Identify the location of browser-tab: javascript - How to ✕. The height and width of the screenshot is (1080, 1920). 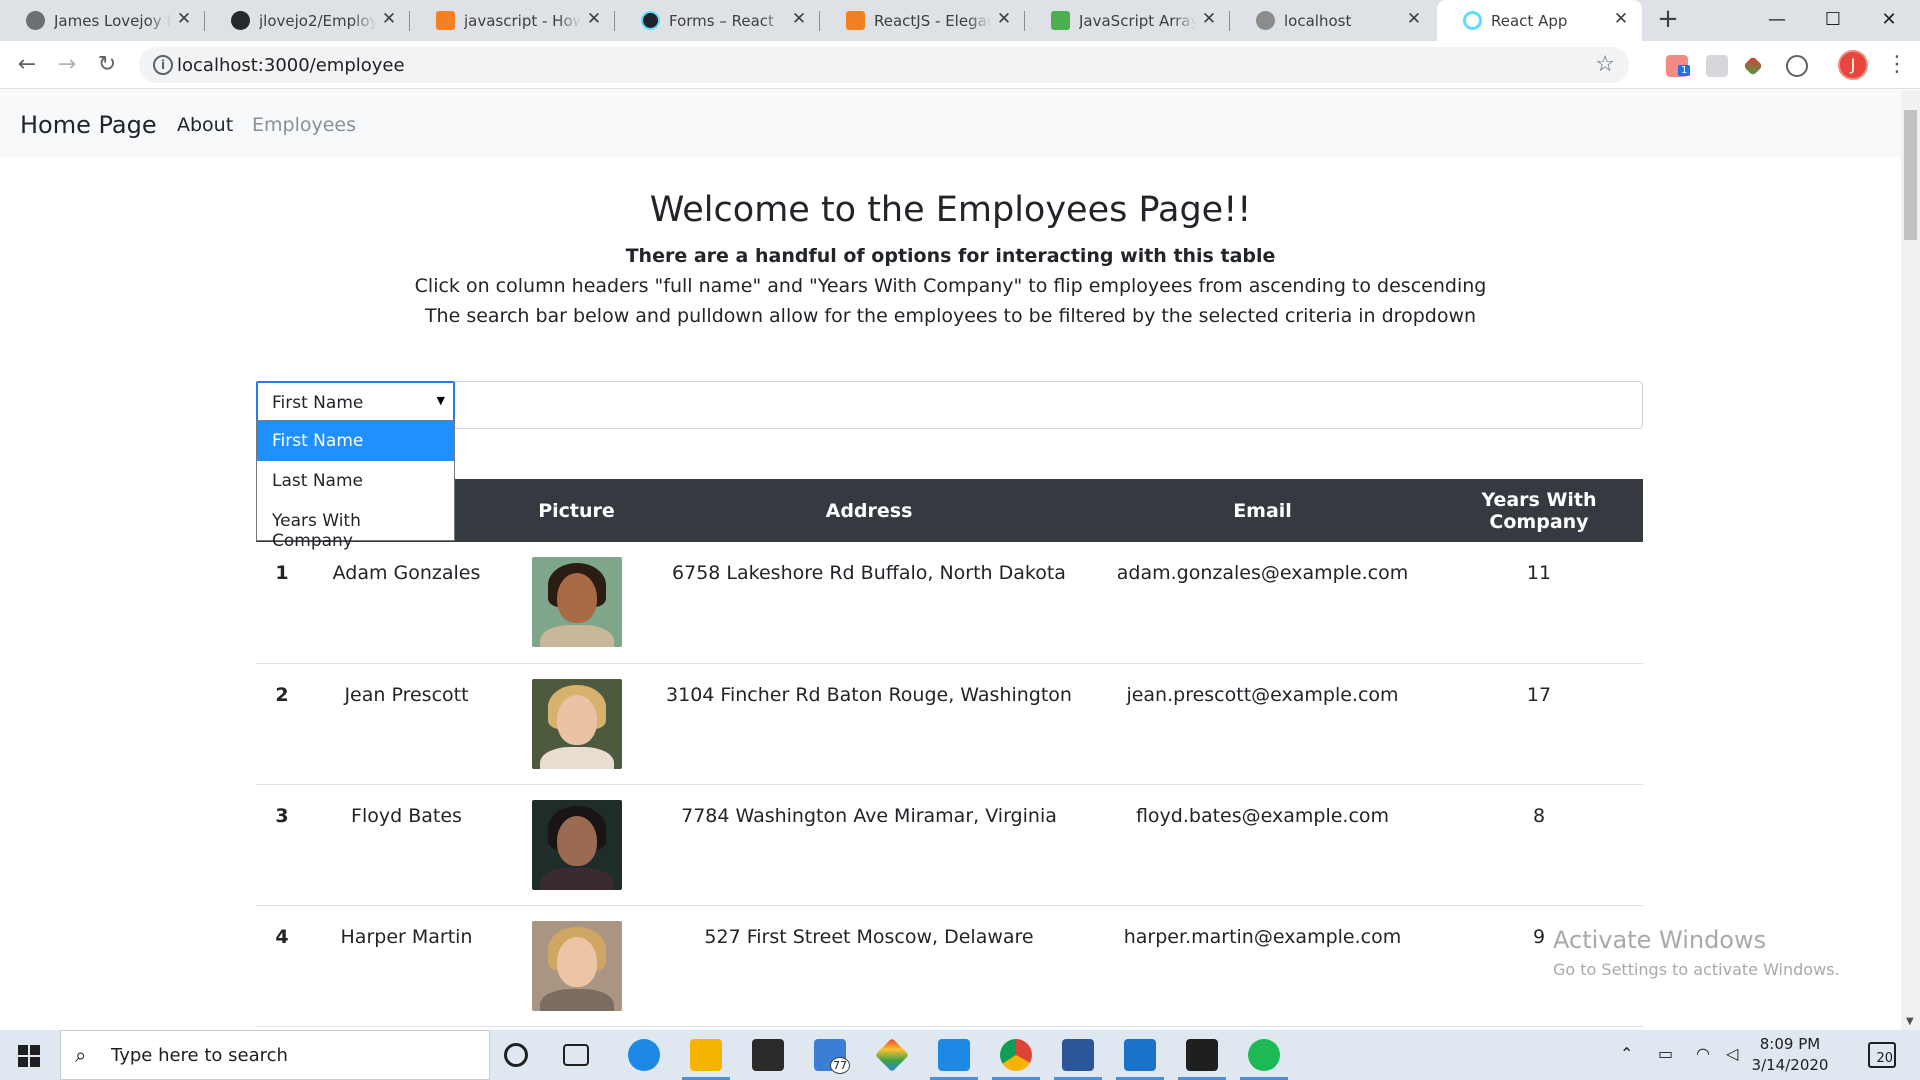
(512, 20).